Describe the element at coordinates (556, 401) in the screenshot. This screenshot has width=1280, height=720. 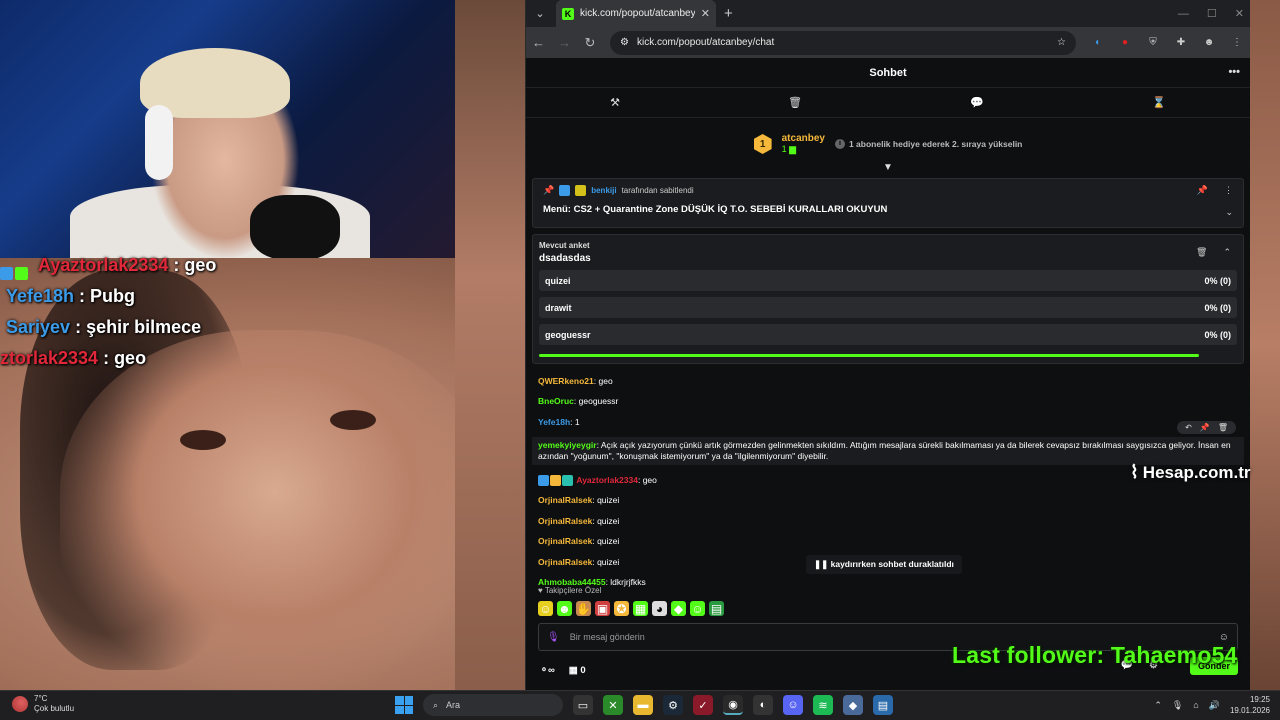
I see `chat-username: BneOruc` at that location.